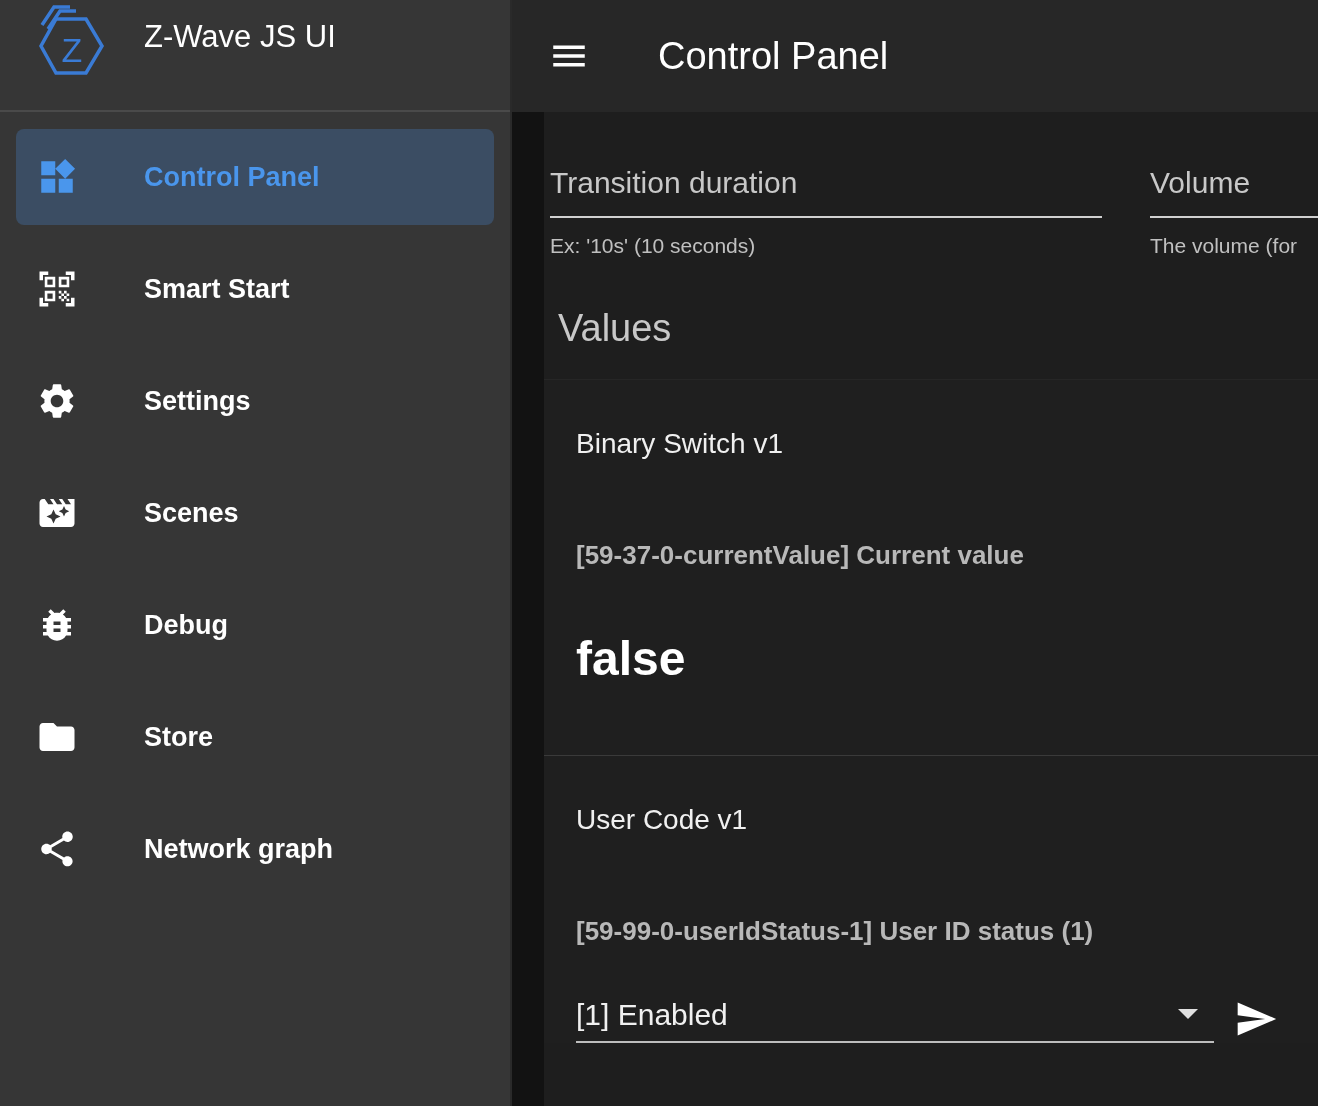 The width and height of the screenshot is (1318, 1106). Describe the element at coordinates (1234, 191) in the screenshot. I see `text-field: Volume` at that location.